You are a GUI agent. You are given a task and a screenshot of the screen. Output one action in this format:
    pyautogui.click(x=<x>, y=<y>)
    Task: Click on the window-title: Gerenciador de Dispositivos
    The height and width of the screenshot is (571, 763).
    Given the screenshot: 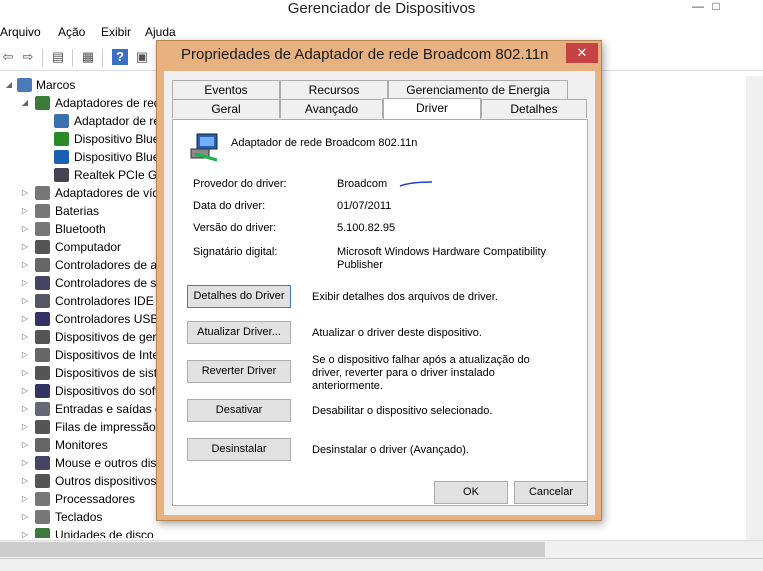 What is the action you would take?
    pyautogui.click(x=381, y=8)
    